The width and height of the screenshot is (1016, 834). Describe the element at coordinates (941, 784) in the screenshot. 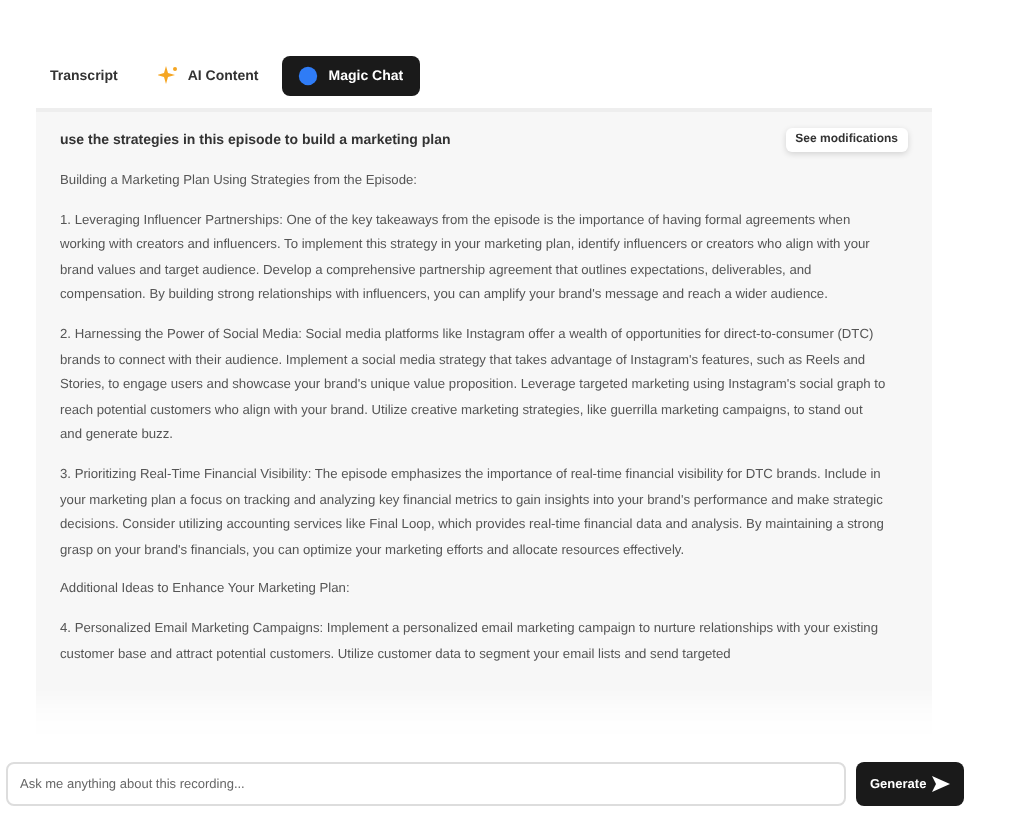

I see `send-icon` at that location.